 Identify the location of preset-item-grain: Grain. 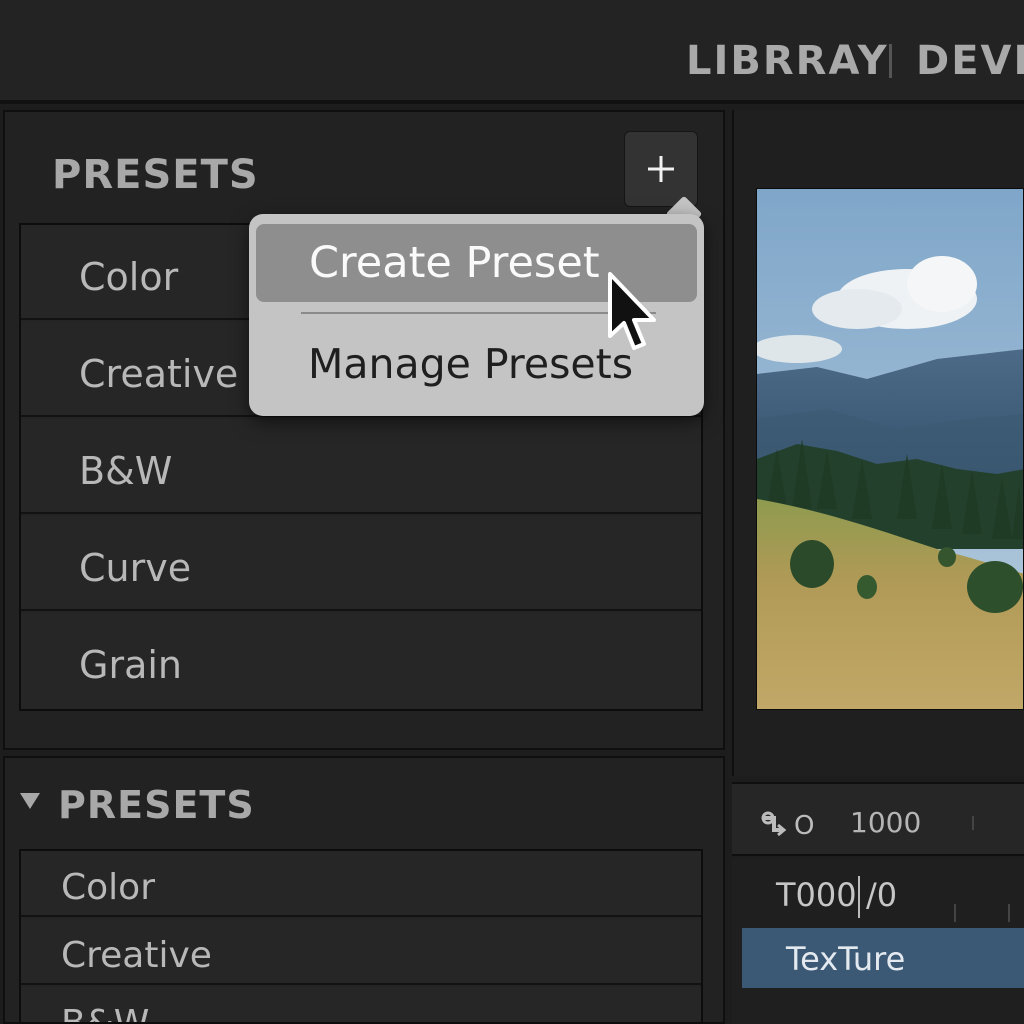
(361, 660).